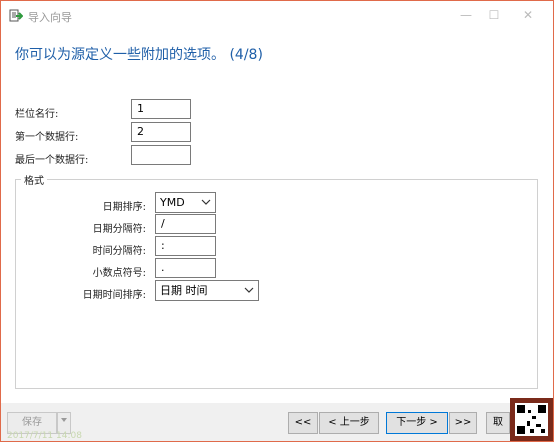 This screenshot has height=442, width=554. What do you see at coordinates (185, 268) in the screenshot?
I see `decimal-symbol-input: .` at bounding box center [185, 268].